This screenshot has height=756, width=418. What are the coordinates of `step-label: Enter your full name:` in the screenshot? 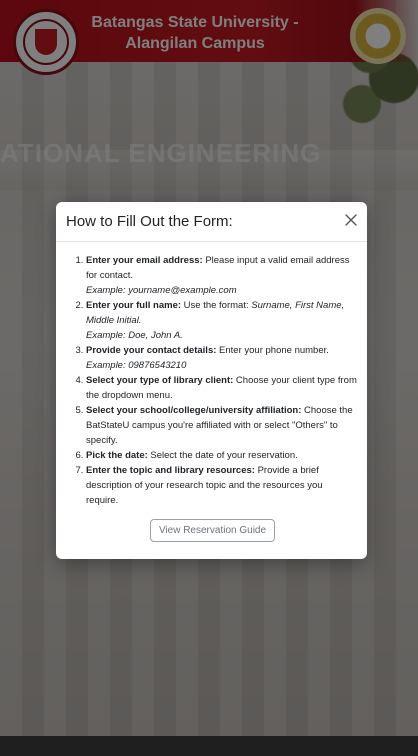 It's located at (134, 305).